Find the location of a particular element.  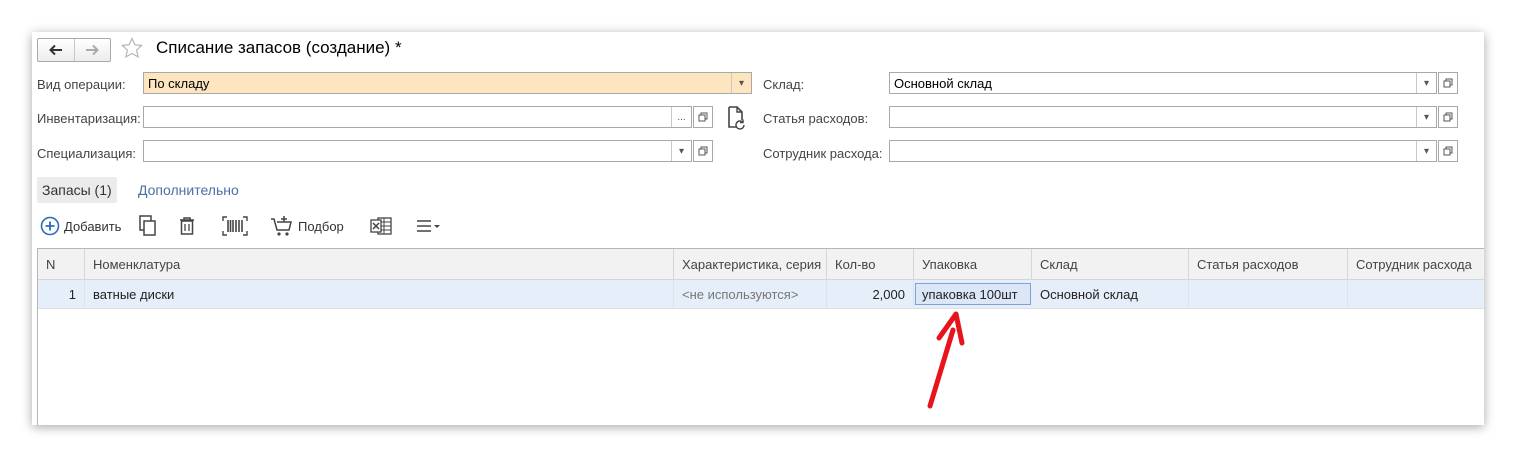

specialization-label: Специализация: is located at coordinates (86, 153).